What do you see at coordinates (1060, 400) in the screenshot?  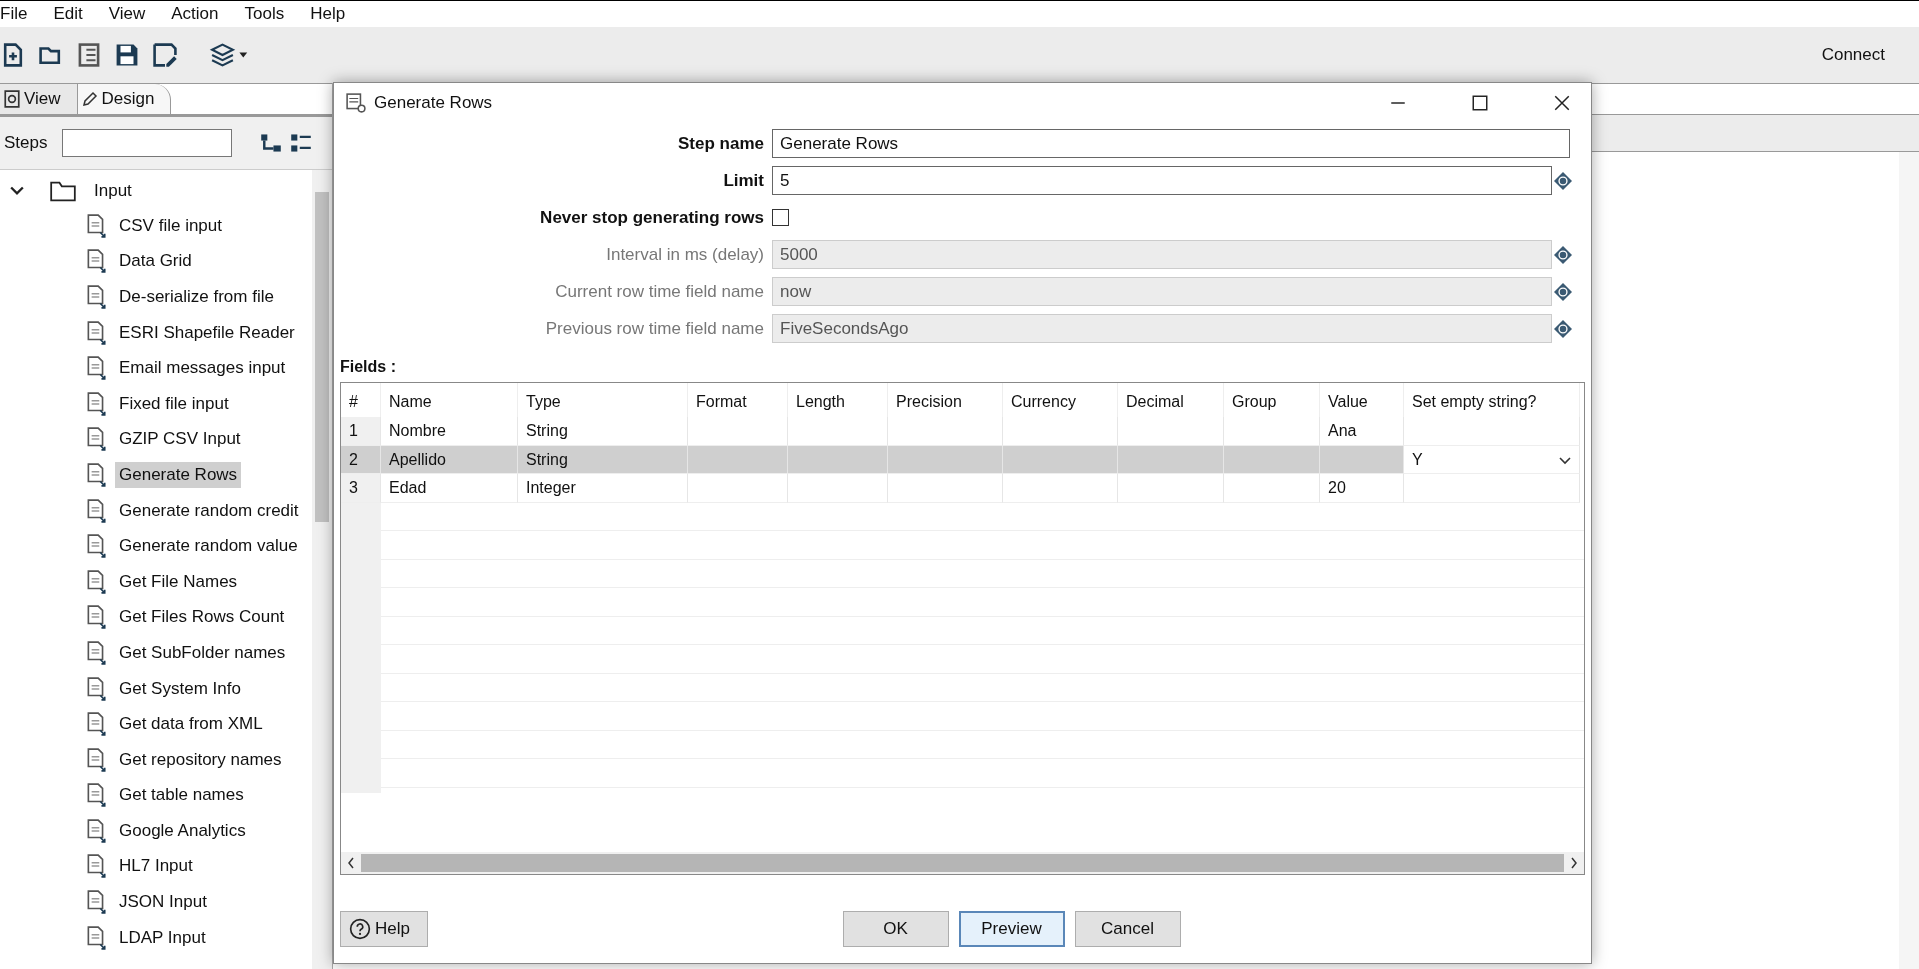 I see `column-header: Currency` at bounding box center [1060, 400].